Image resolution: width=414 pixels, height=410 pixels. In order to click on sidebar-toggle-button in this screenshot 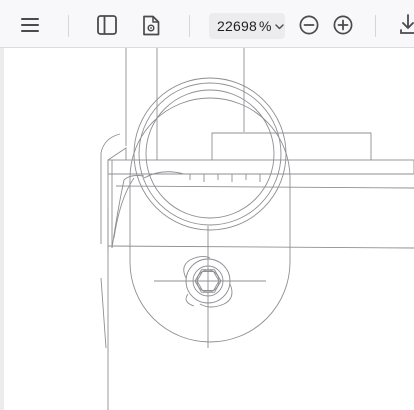, I will do `click(107, 25)`.